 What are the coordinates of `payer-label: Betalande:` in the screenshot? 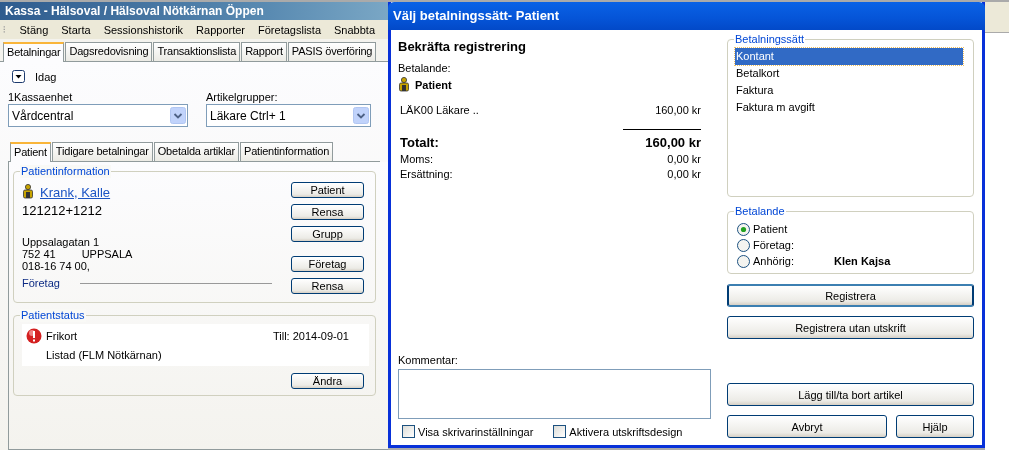 It's located at (425, 68).